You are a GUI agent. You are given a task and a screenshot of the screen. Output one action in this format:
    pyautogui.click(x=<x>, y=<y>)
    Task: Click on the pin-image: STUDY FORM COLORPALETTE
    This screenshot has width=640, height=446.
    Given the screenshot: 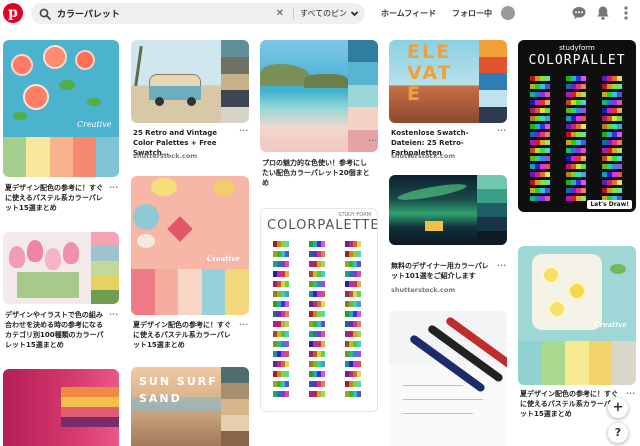 What is the action you would take?
    pyautogui.click(x=319, y=310)
    